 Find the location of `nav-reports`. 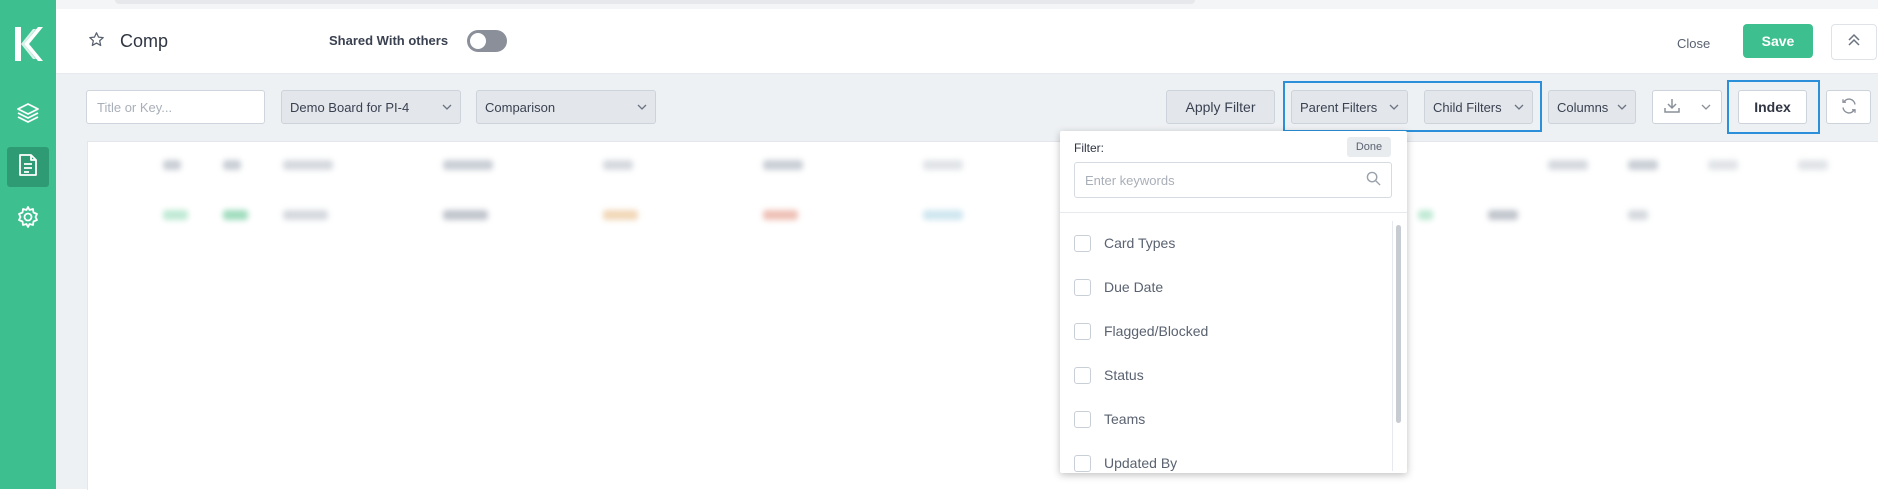

nav-reports is located at coordinates (28, 167).